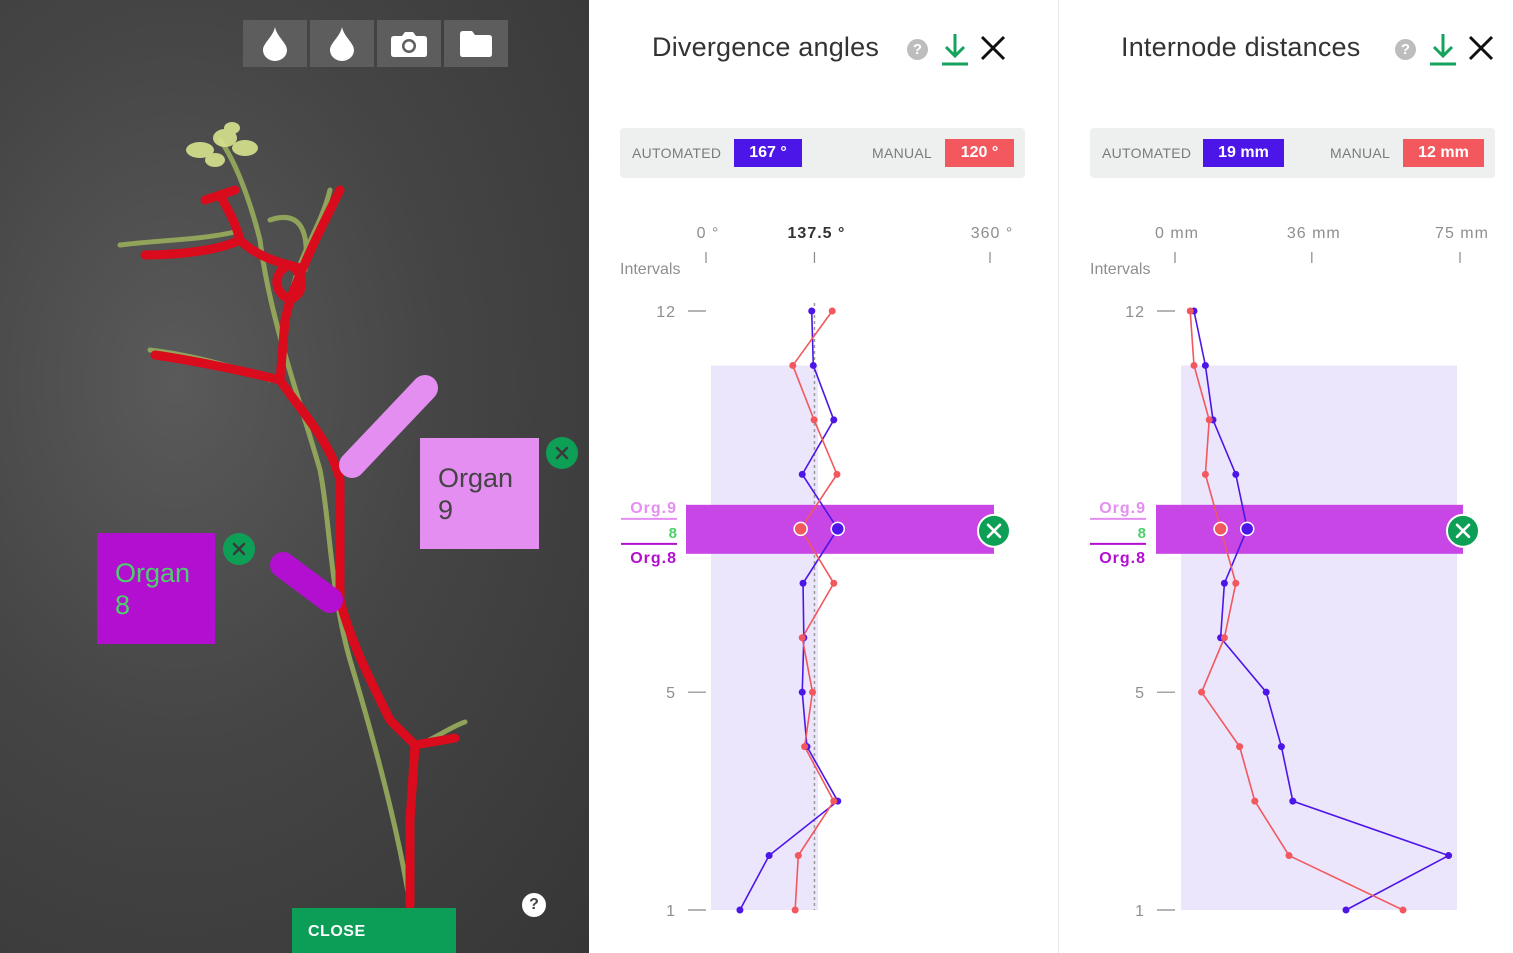  Describe the element at coordinates (375, 43) in the screenshot. I see `photo-toolbar` at that location.